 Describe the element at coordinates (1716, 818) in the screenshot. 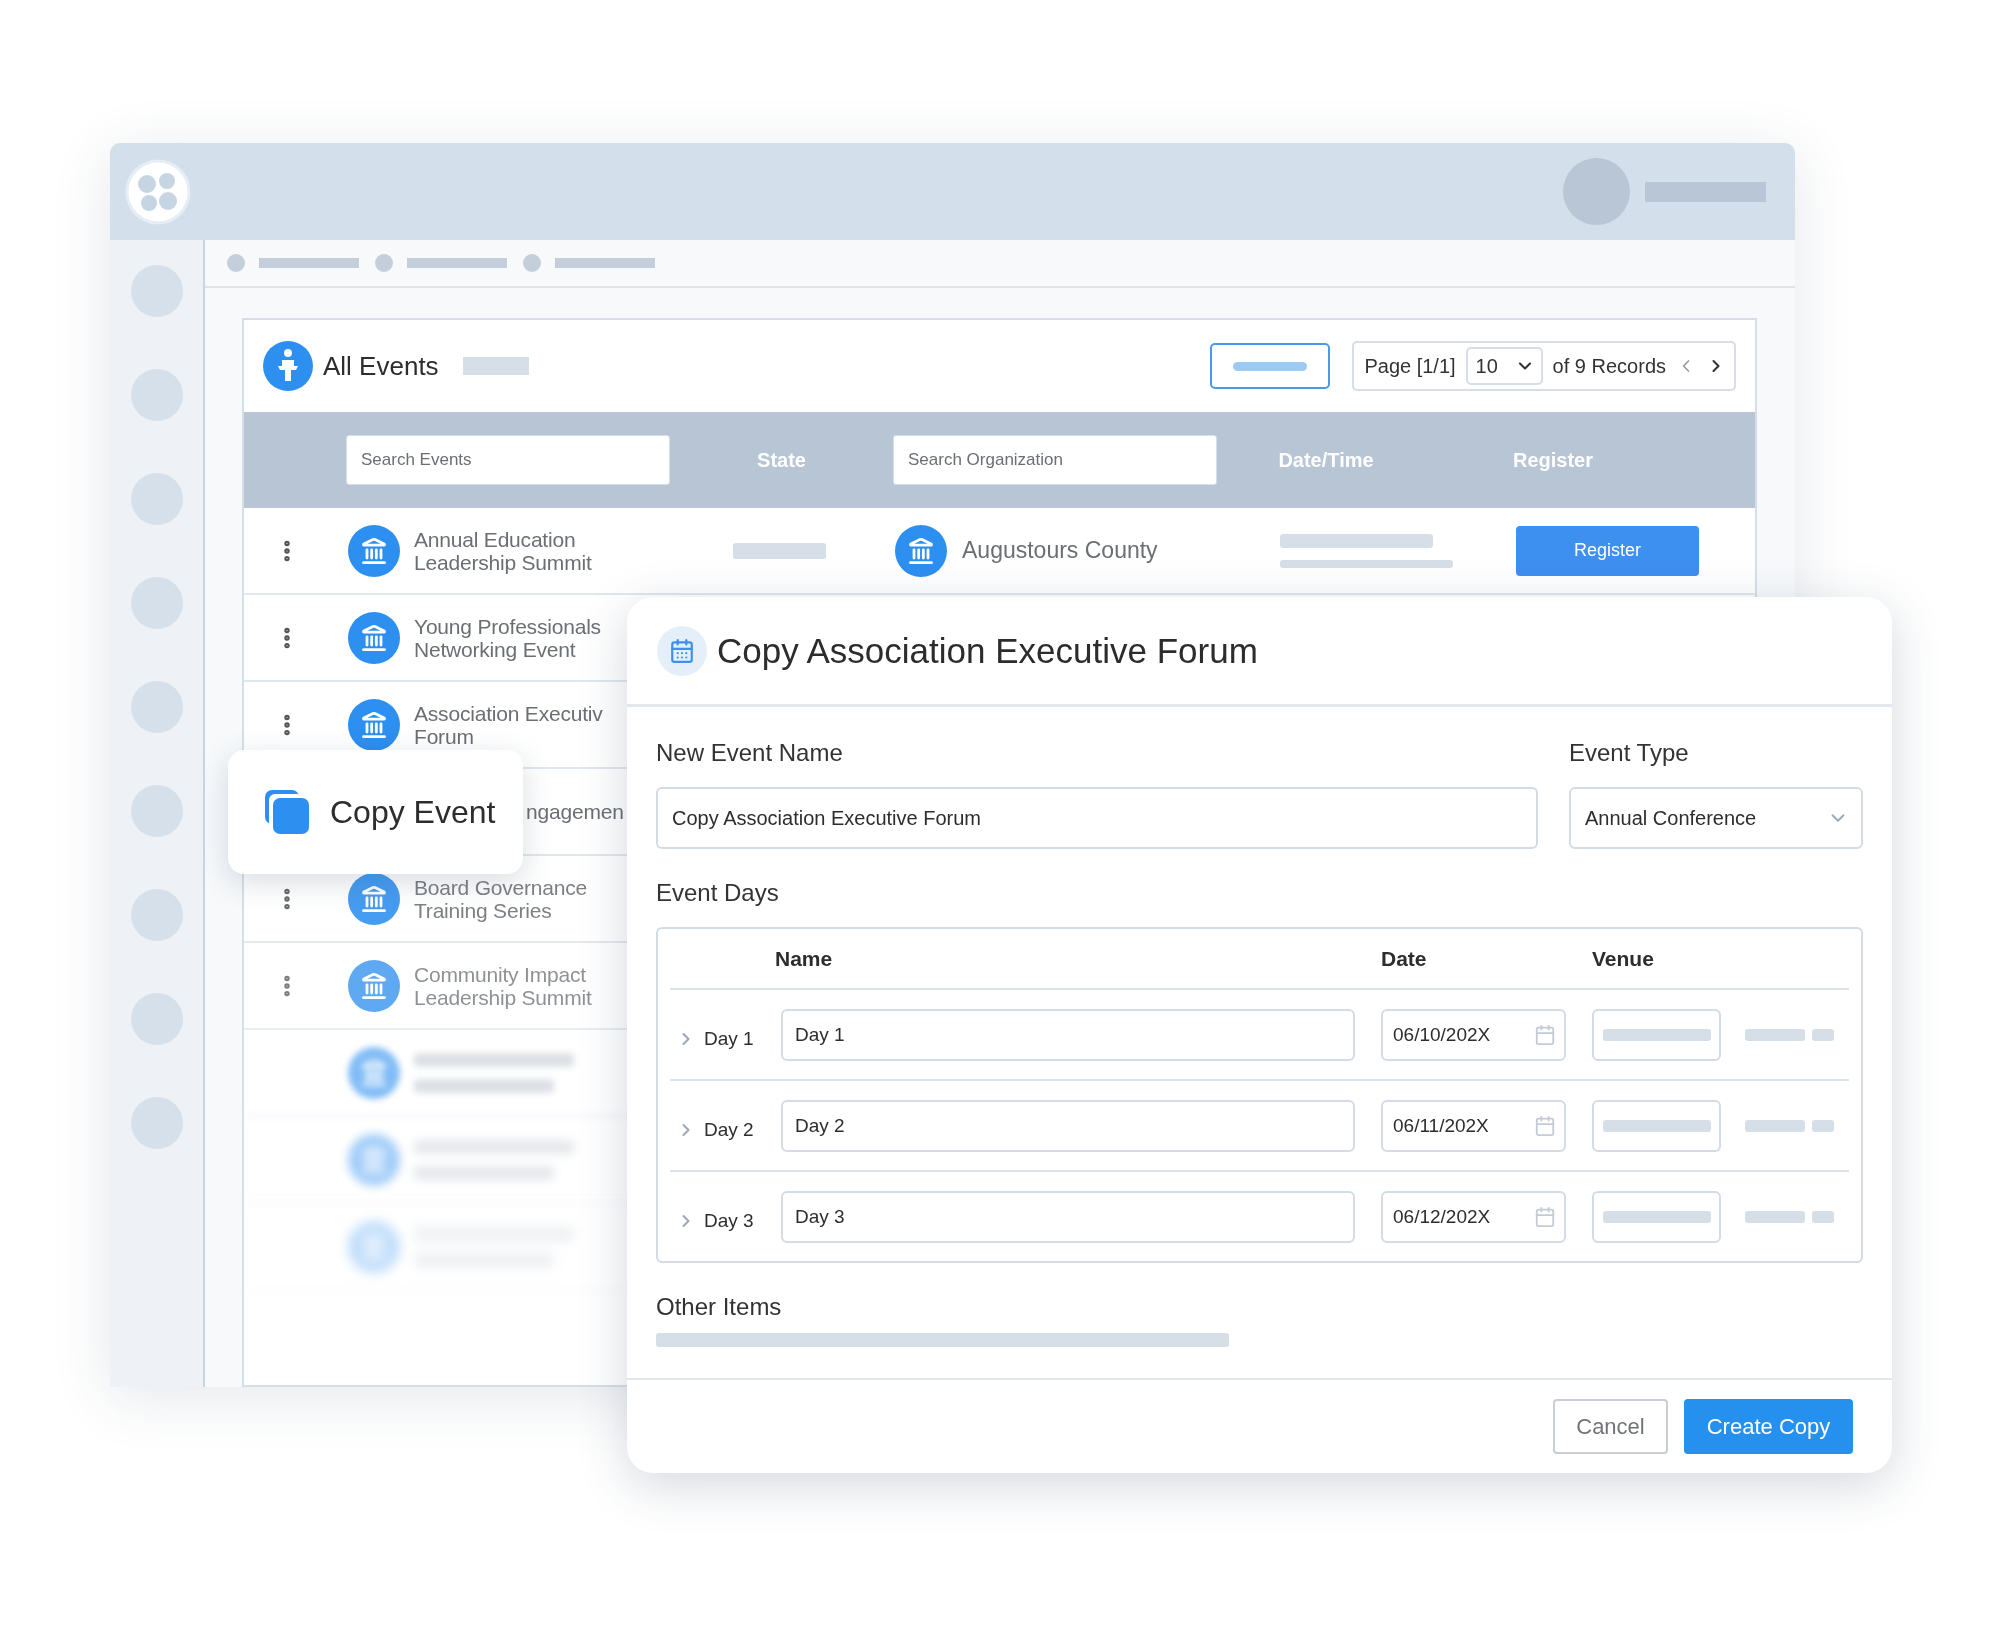

I see `event-type-select: Annual Conference` at that location.